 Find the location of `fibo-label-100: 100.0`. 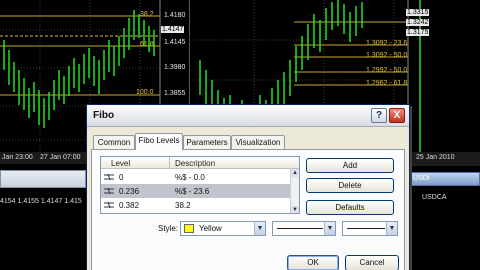

fibo-label-100: 100.0 is located at coordinates (145, 92).